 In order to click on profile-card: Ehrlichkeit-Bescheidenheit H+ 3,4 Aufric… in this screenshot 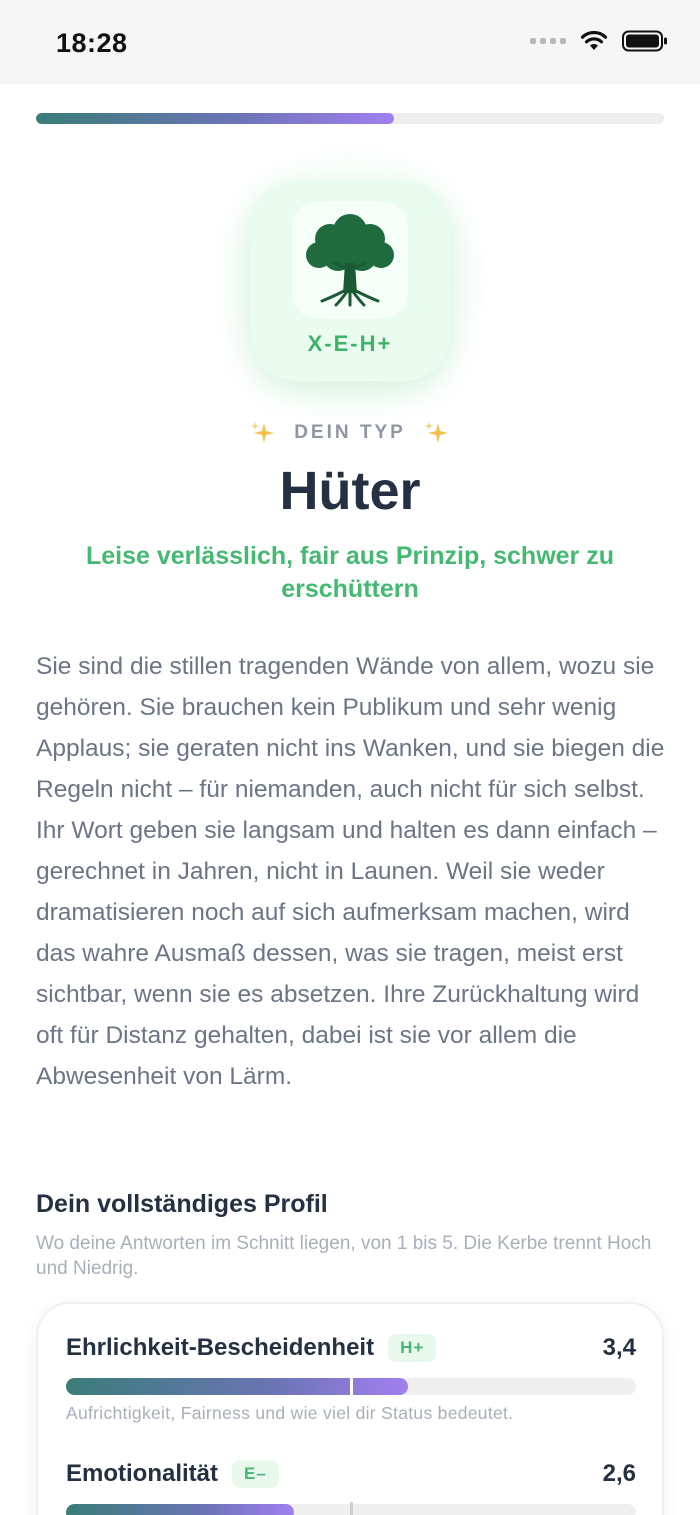, I will do `click(350, 1408)`.